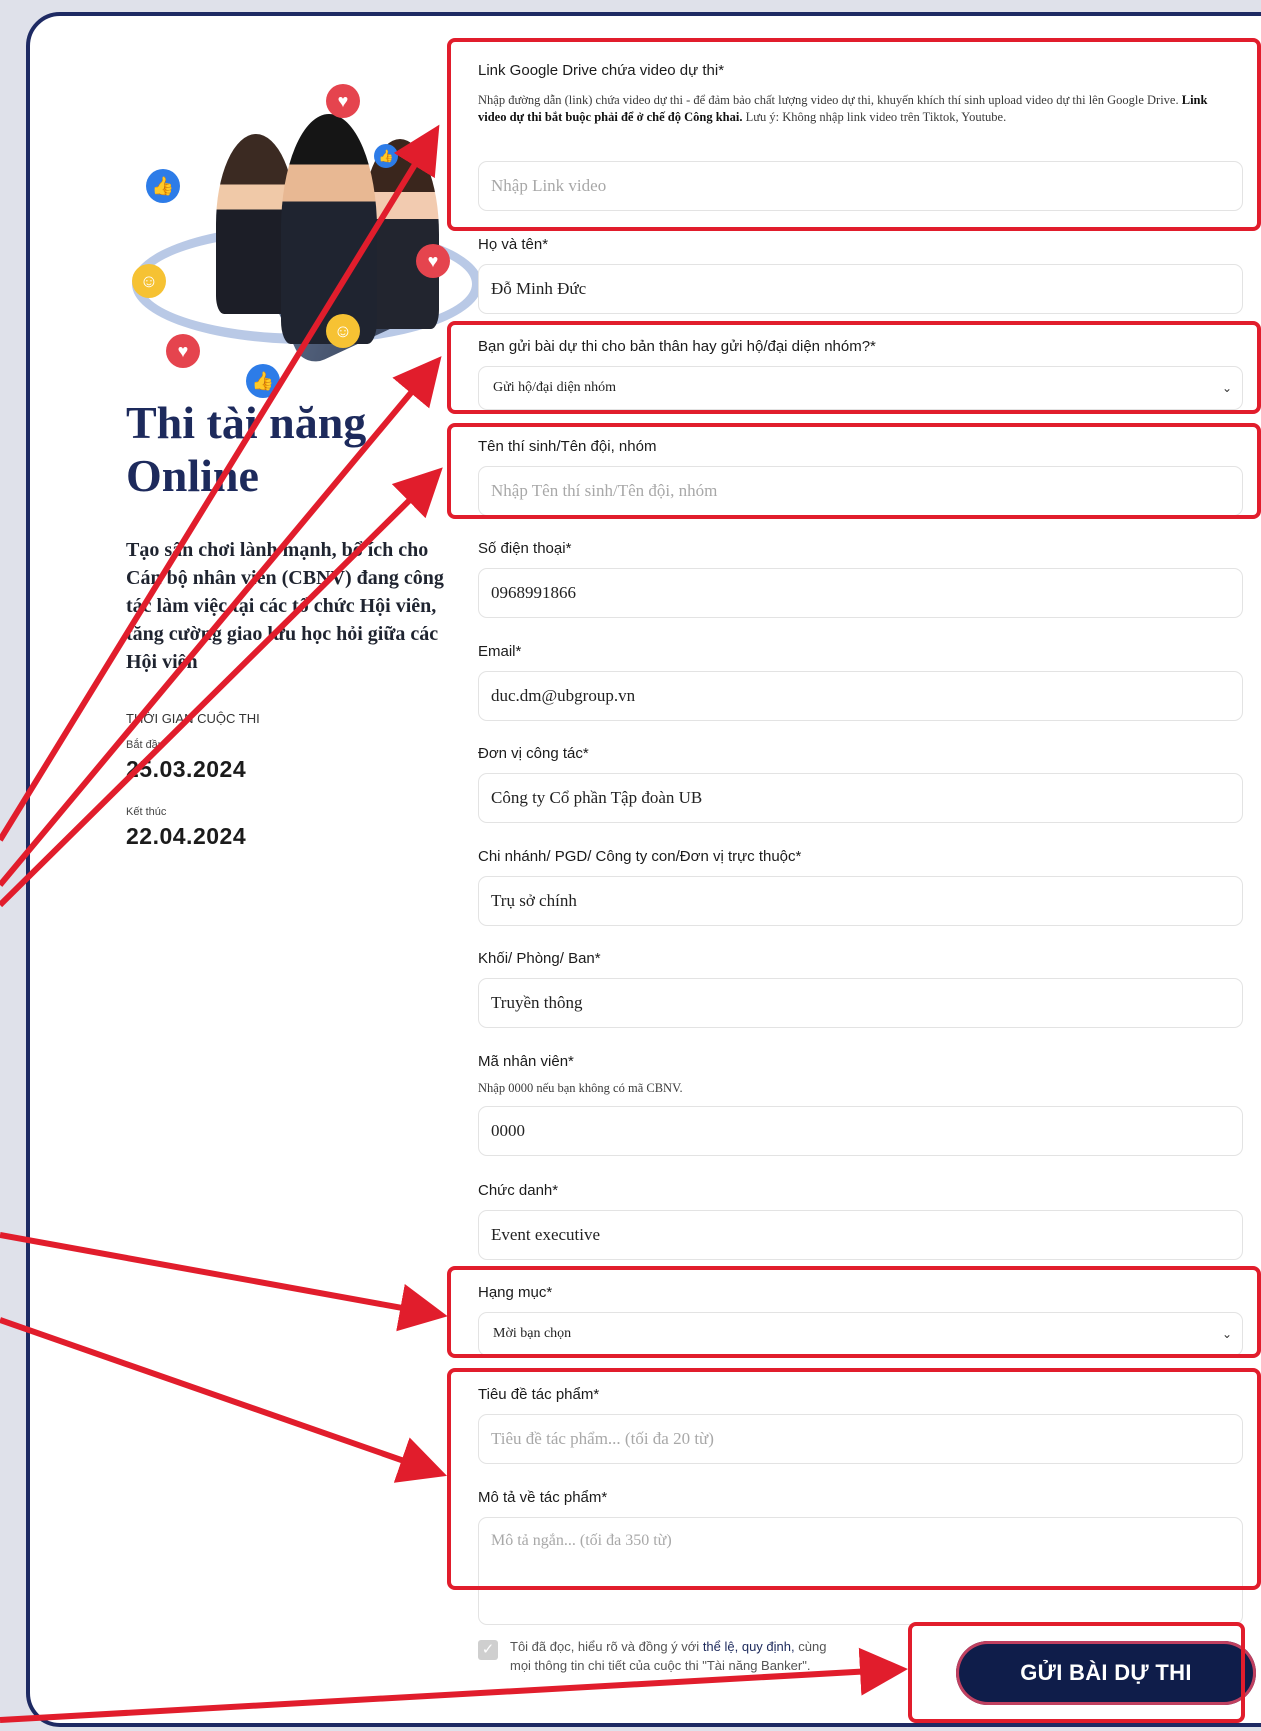 The width and height of the screenshot is (1261, 1731). I want to click on end-label: Kết thúc, so click(146, 812).